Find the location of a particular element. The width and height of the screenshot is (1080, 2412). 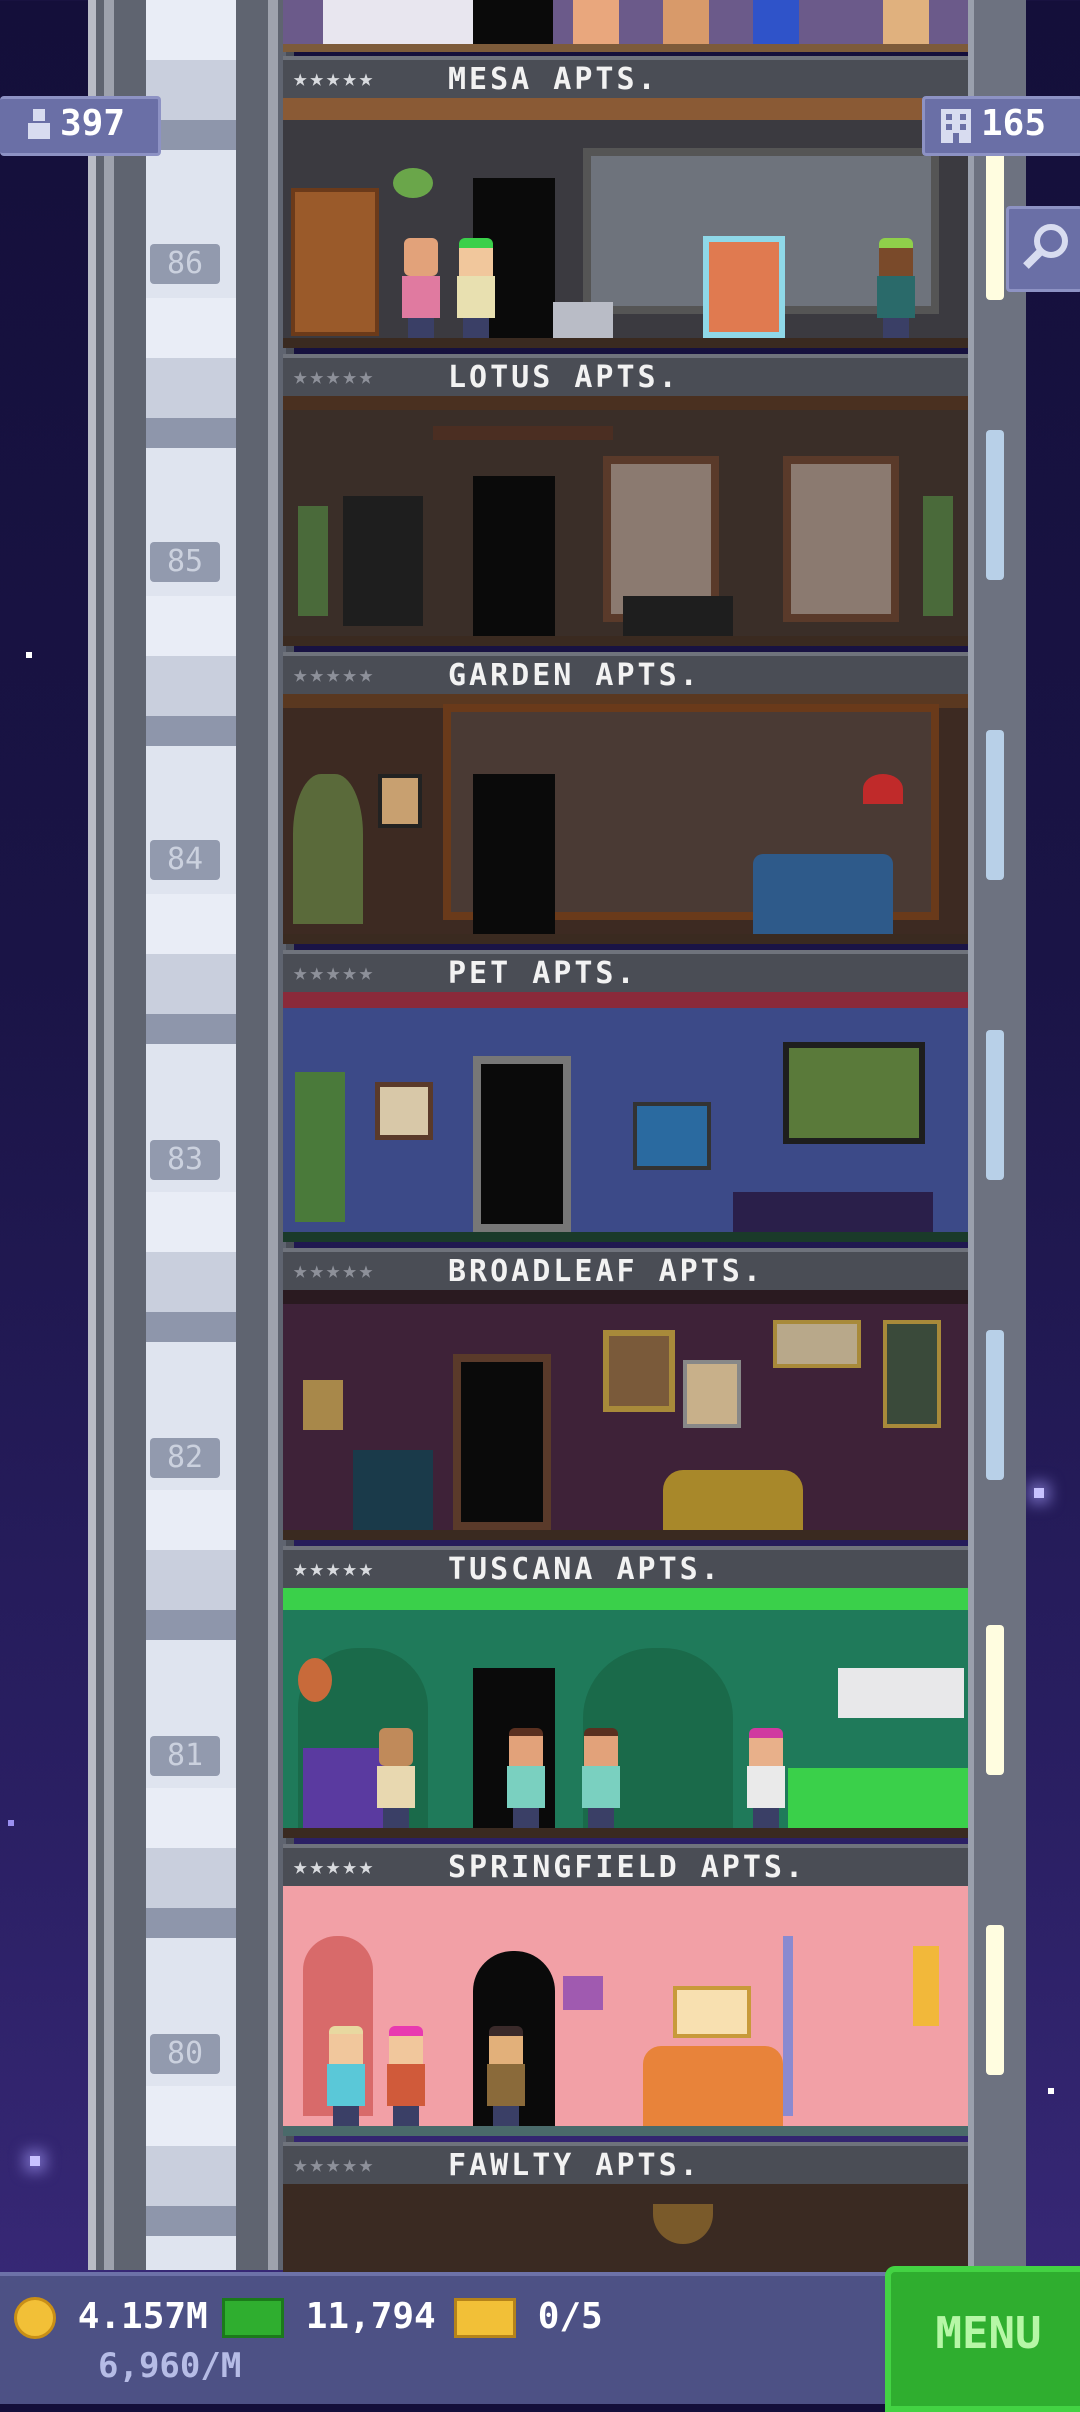

income-rate: 6,960/M is located at coordinates (170, 2366).